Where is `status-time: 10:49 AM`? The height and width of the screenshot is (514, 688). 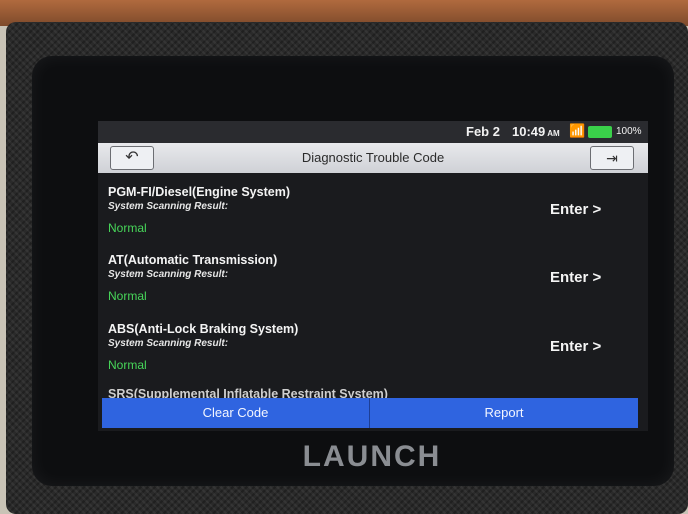 status-time: 10:49 AM is located at coordinates (536, 131).